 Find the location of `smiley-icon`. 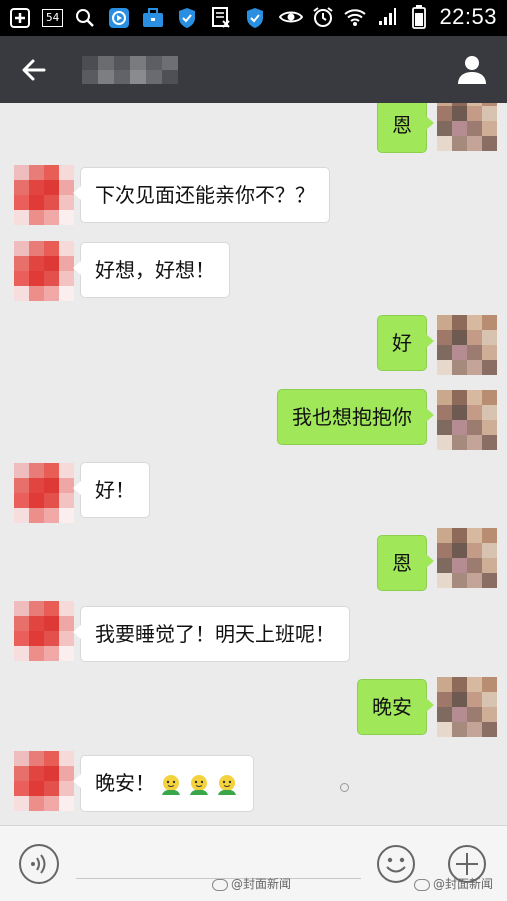

smiley-icon is located at coordinates (396, 864).